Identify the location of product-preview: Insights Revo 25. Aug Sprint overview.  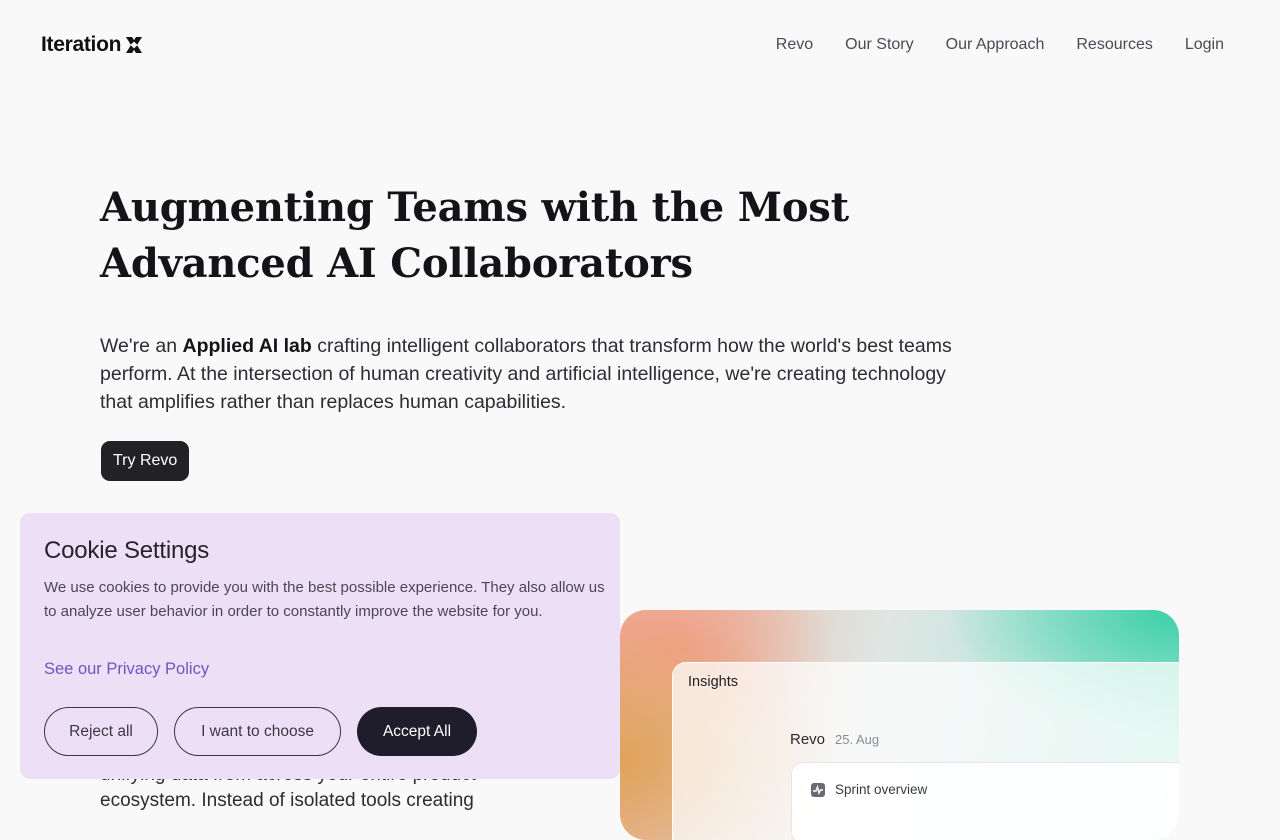
(899, 725).